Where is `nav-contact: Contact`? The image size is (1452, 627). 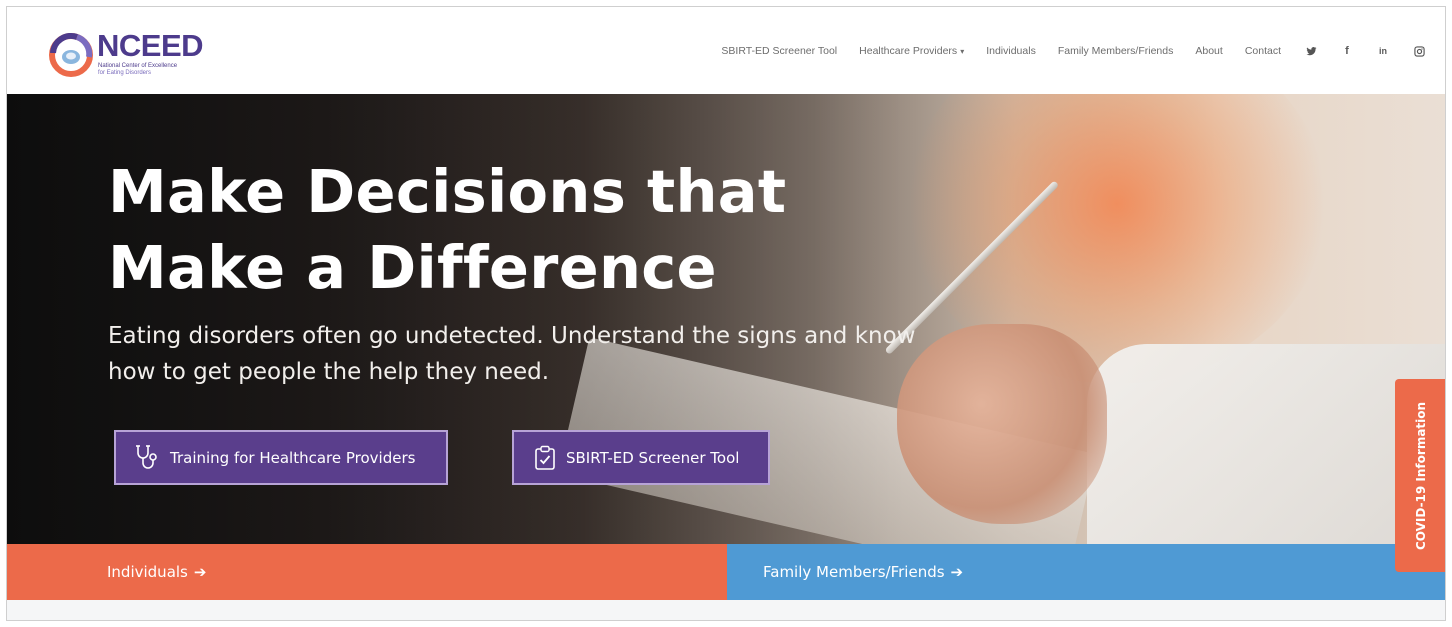 nav-contact: Contact is located at coordinates (1263, 51).